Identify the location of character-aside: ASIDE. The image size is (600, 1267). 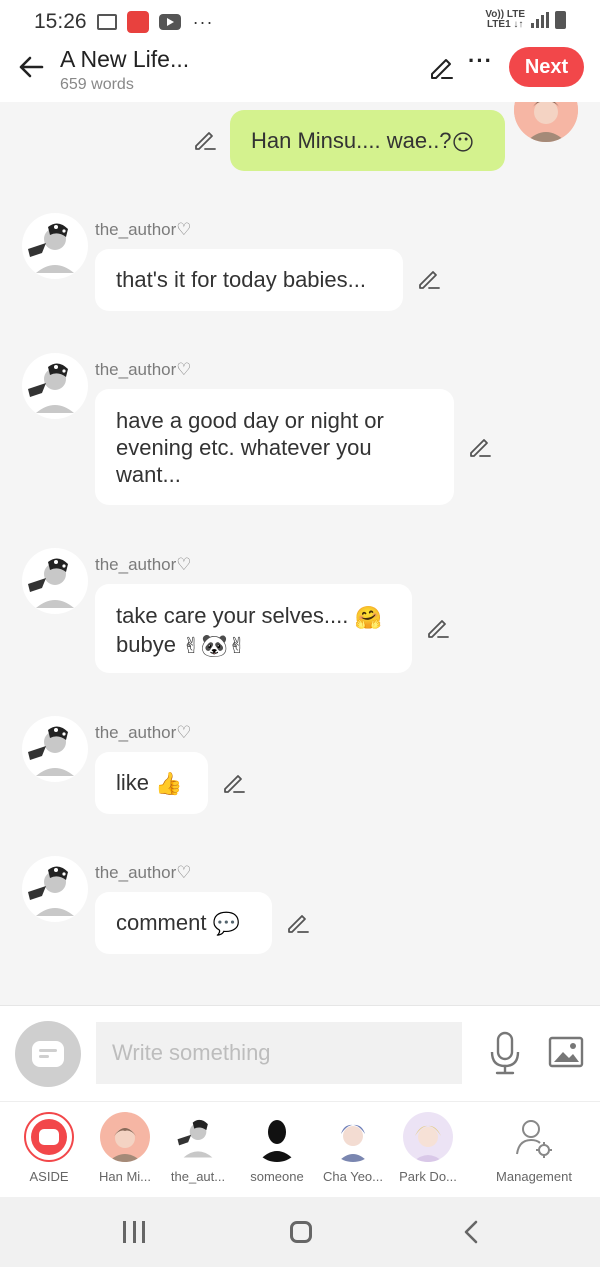
(49, 1143).